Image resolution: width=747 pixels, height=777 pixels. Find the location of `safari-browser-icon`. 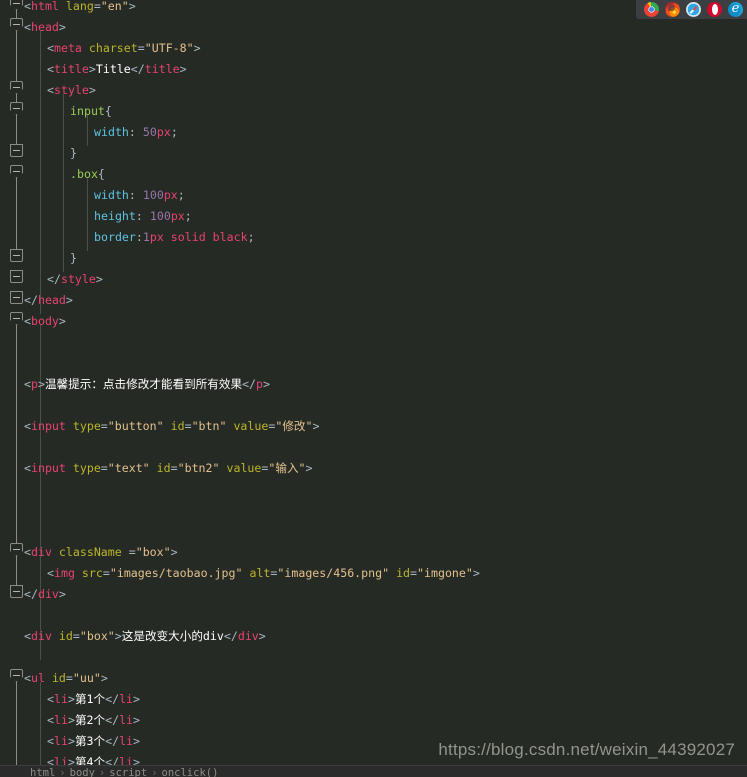

safari-browser-icon is located at coordinates (693, 9).